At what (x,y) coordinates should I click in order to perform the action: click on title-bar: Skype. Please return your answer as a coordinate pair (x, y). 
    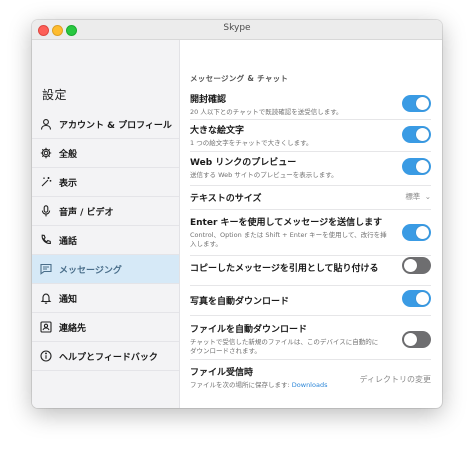
    Looking at the image, I should click on (237, 30).